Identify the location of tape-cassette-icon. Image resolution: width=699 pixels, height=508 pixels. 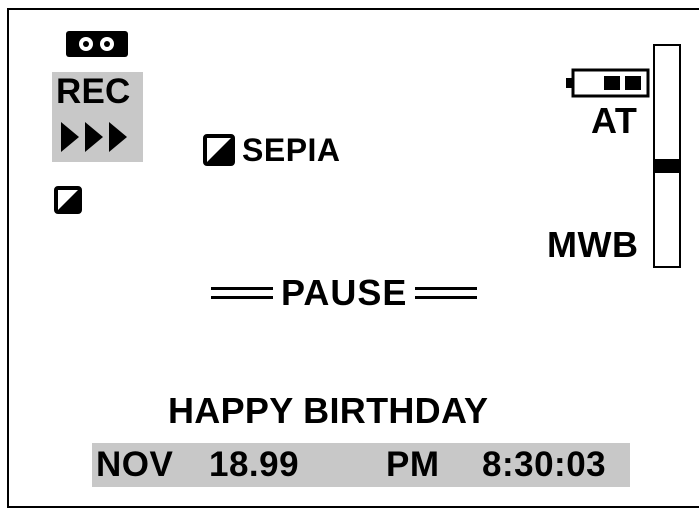
(97, 44).